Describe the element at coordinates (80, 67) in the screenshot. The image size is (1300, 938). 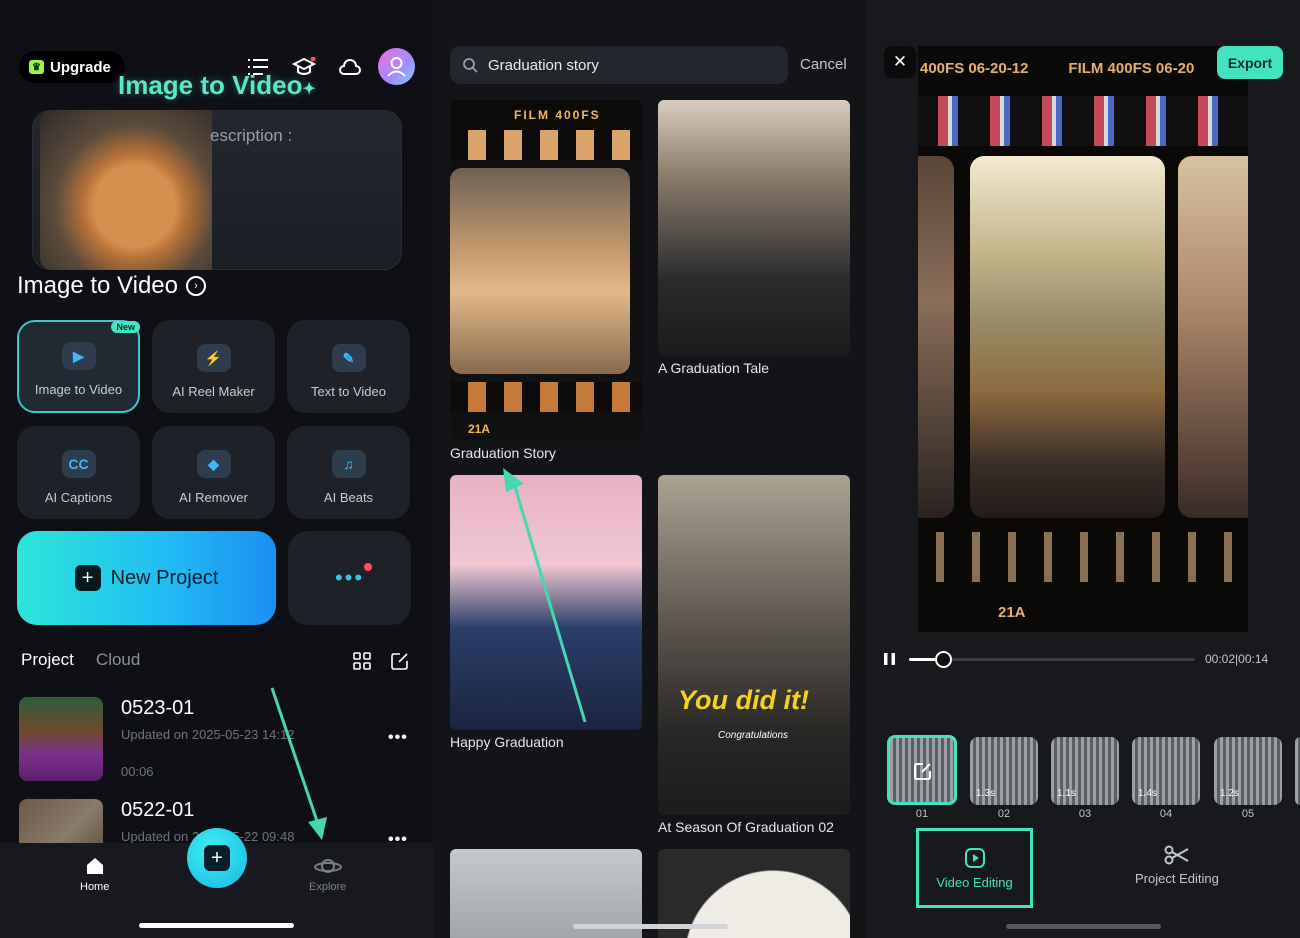
I see `upgrade-label: Upgrade` at that location.